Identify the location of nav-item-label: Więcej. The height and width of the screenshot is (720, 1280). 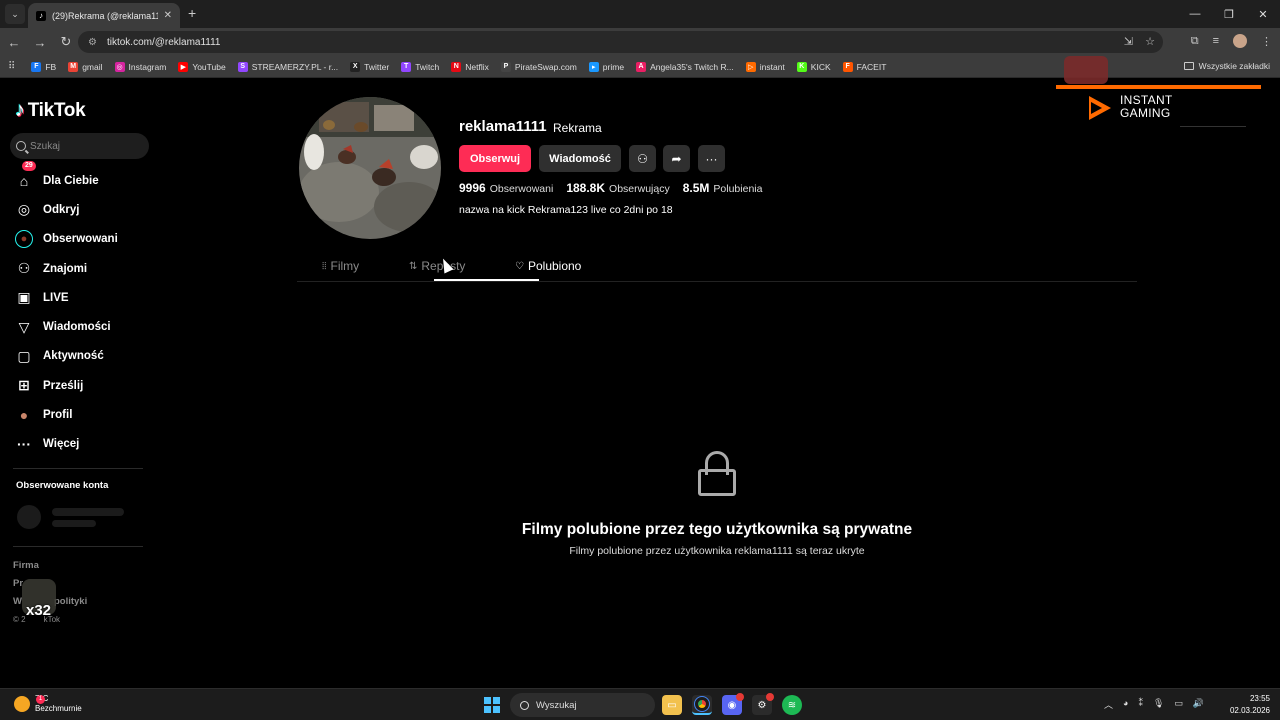
(61, 444).